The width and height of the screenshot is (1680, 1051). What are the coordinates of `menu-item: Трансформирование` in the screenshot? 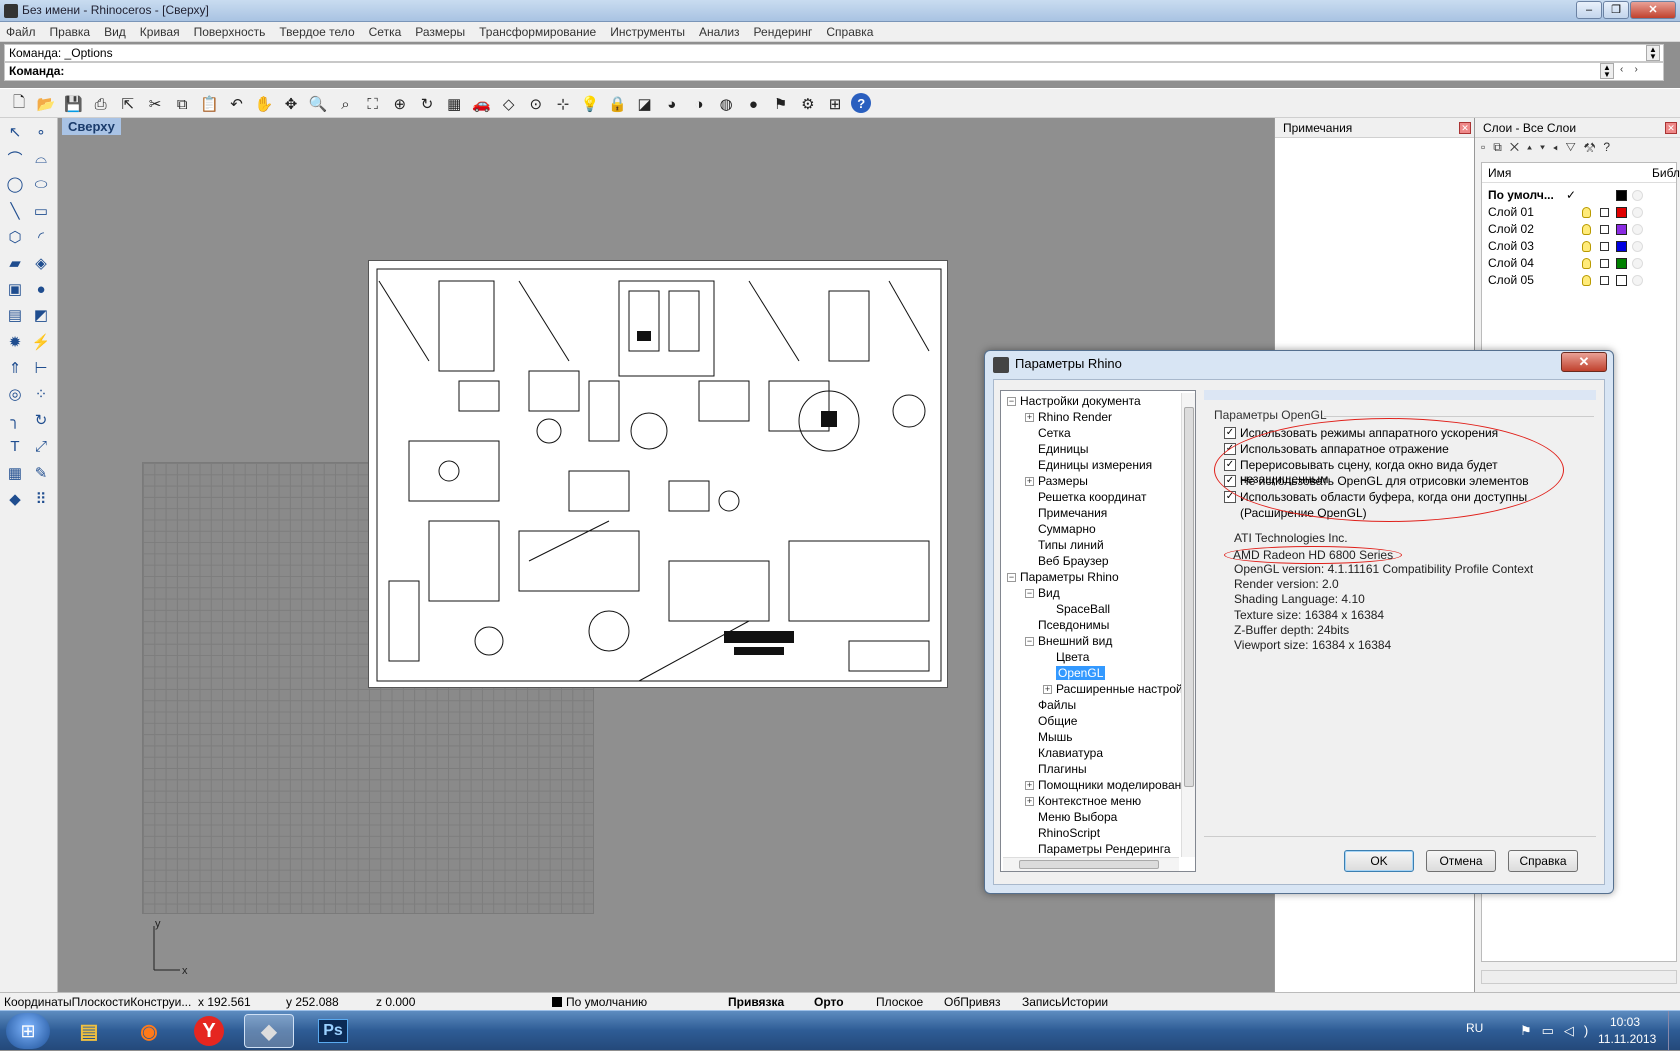 It's located at (537, 32).